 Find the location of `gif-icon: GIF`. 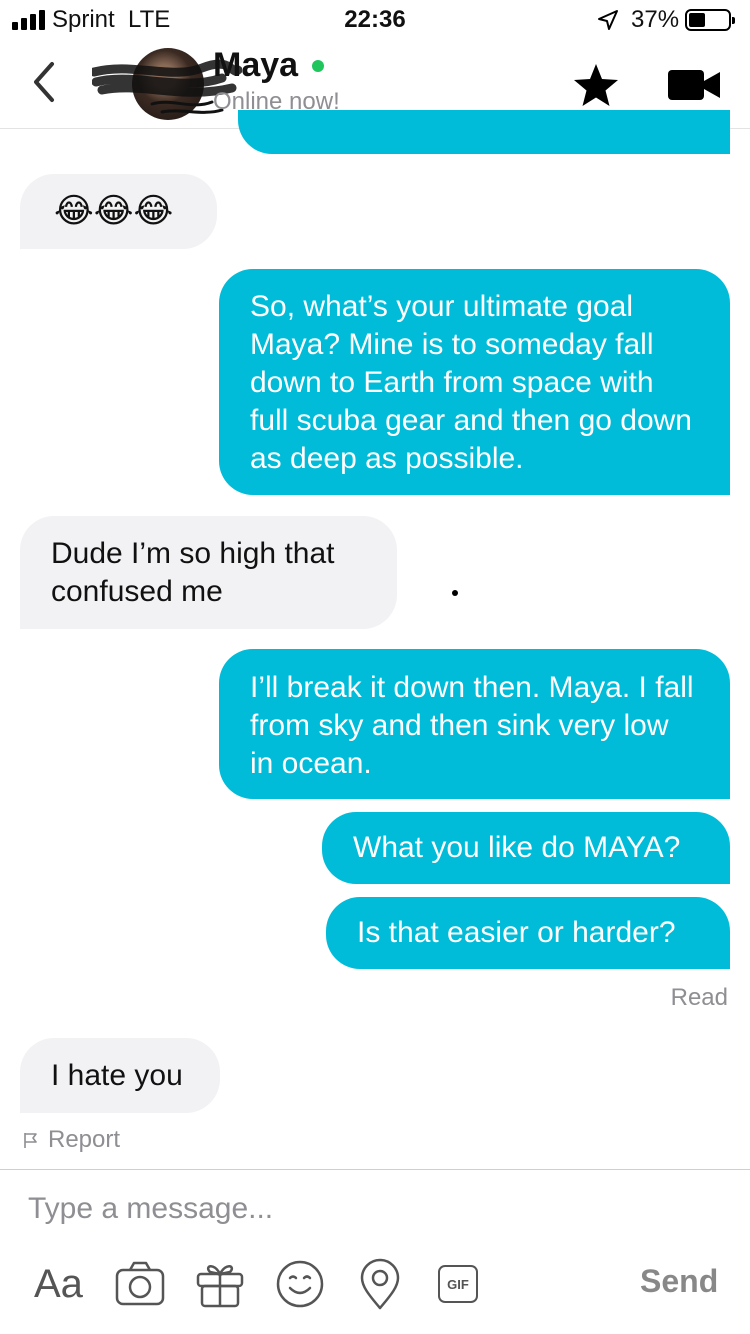

gif-icon: GIF is located at coordinates (458, 1284).